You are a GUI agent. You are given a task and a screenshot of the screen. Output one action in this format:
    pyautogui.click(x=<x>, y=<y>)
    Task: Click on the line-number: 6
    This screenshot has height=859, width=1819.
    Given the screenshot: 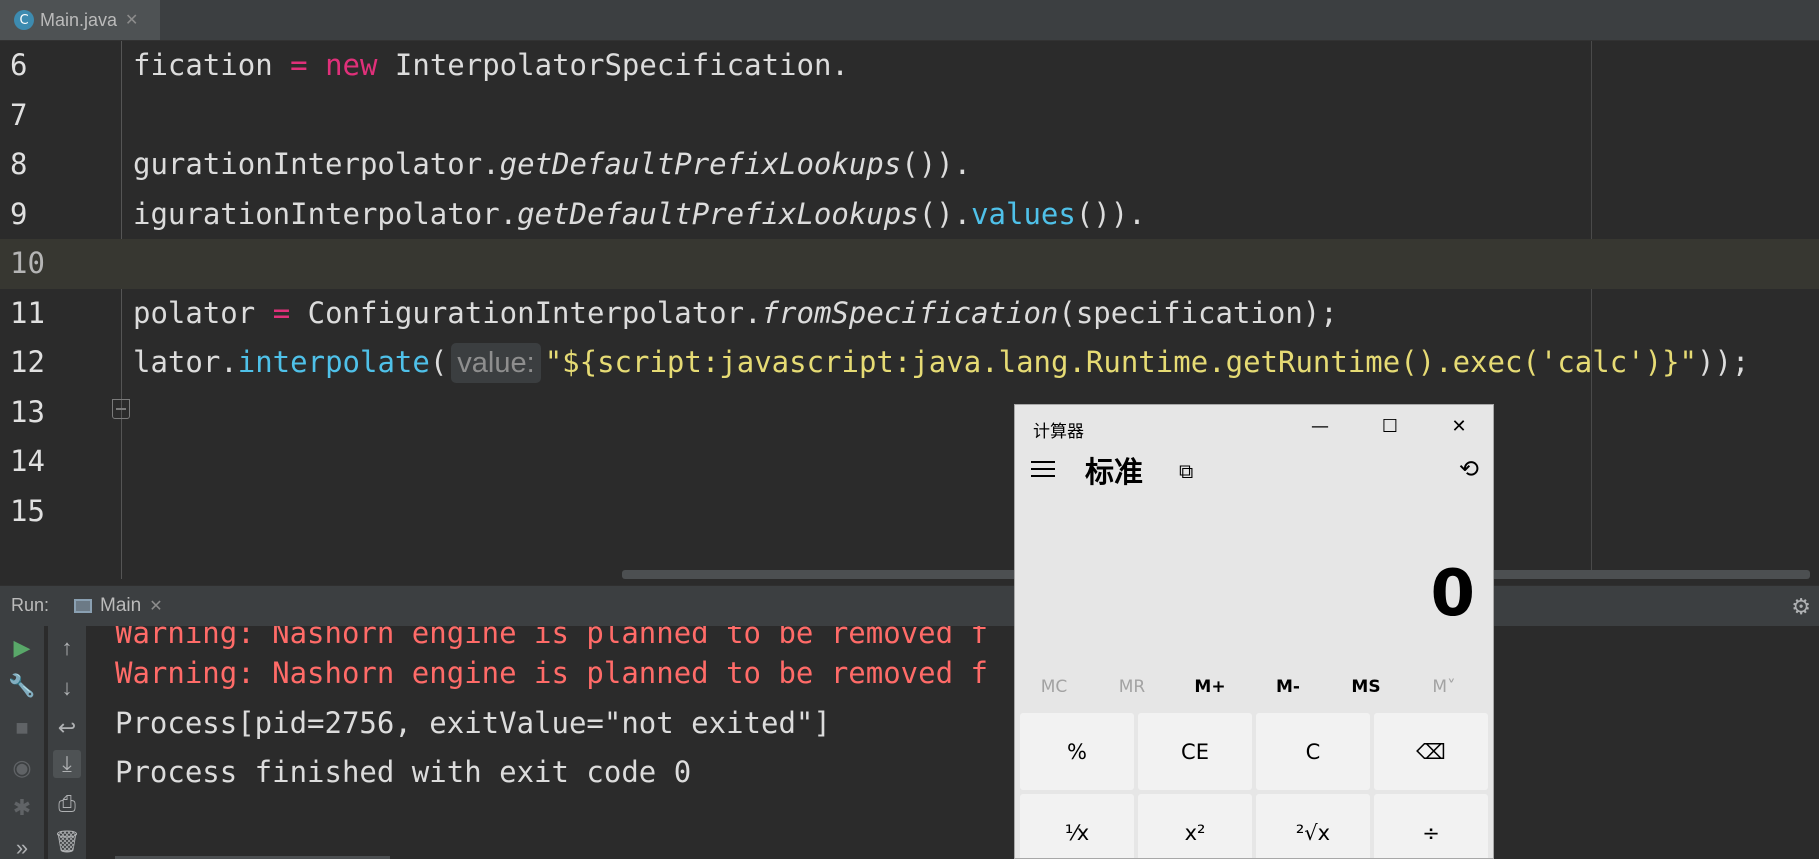 What is the action you would take?
    pyautogui.click(x=19, y=65)
    